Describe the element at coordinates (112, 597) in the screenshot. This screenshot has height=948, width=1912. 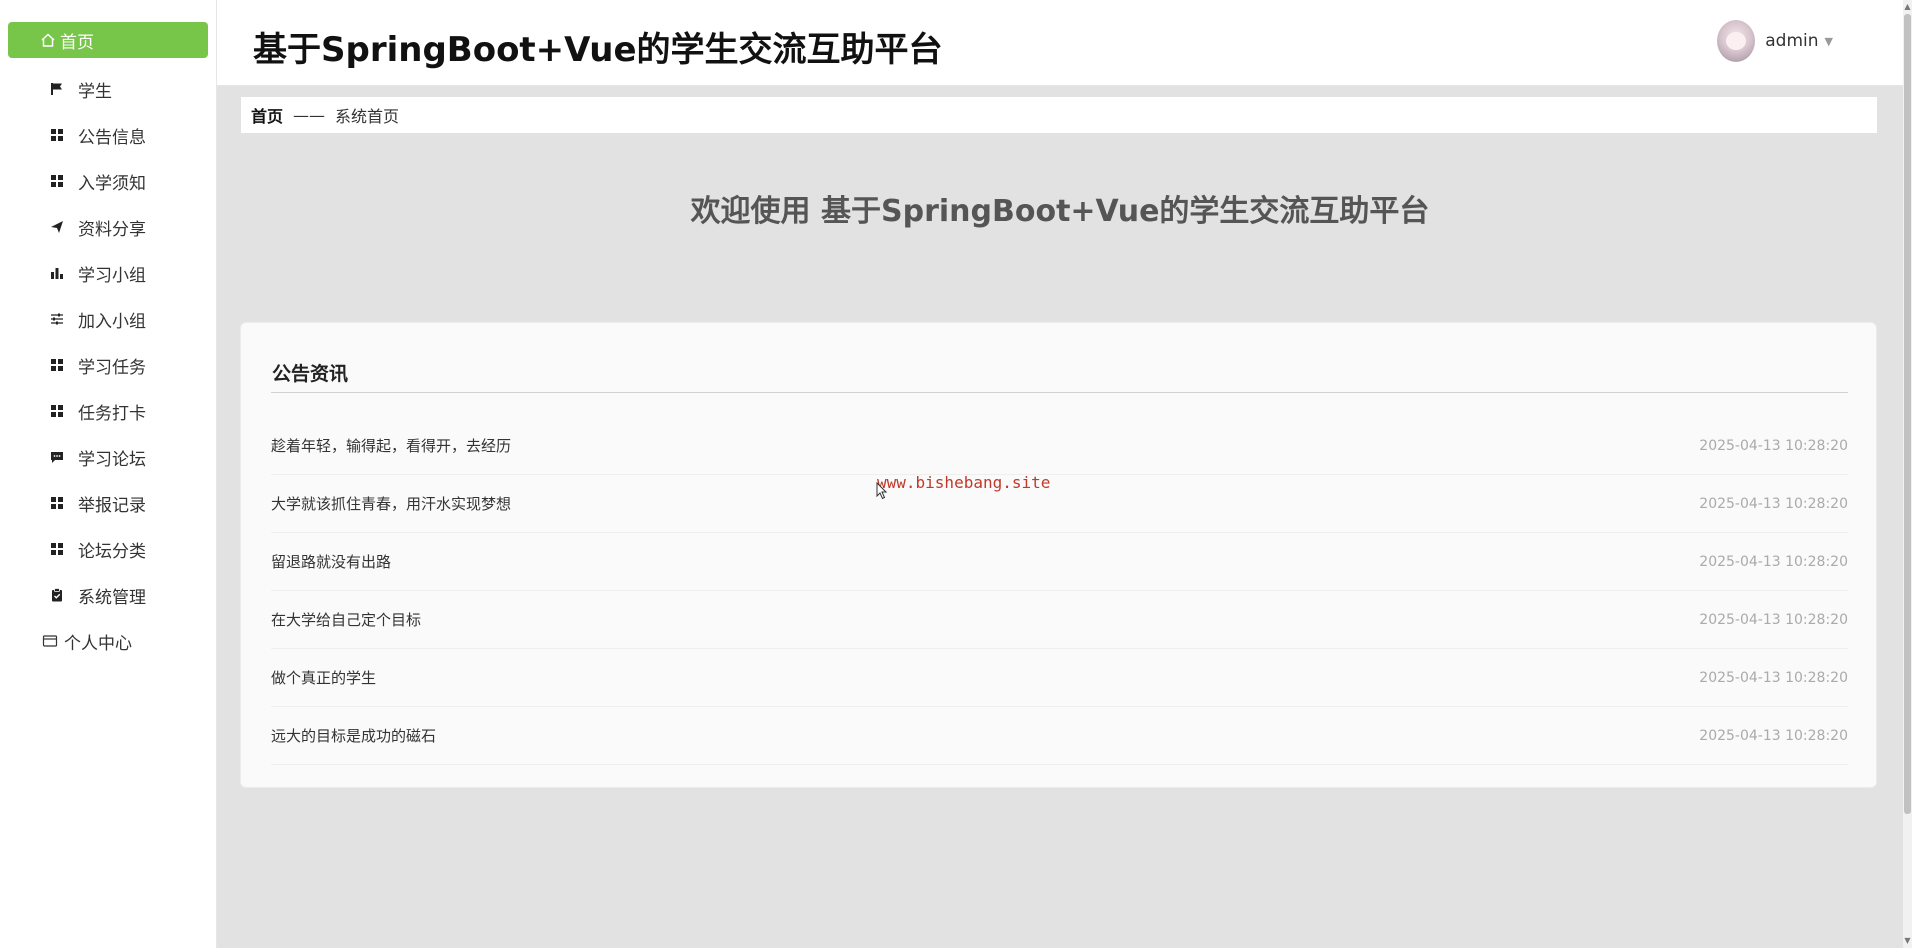
I see `sidebar-item-label: 系统管理` at that location.